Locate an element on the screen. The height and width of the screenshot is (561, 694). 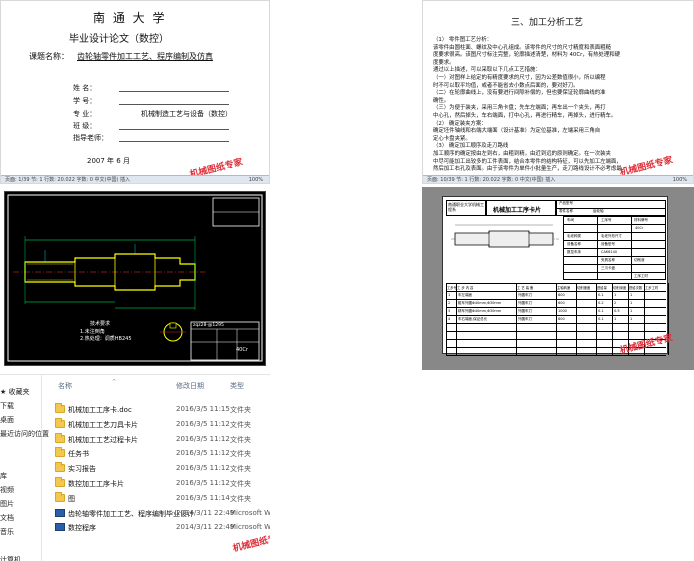
file-row: 数控加工工序卡片 2016/3/5 11:12 文件夹 is located at coordinates (162, 484).